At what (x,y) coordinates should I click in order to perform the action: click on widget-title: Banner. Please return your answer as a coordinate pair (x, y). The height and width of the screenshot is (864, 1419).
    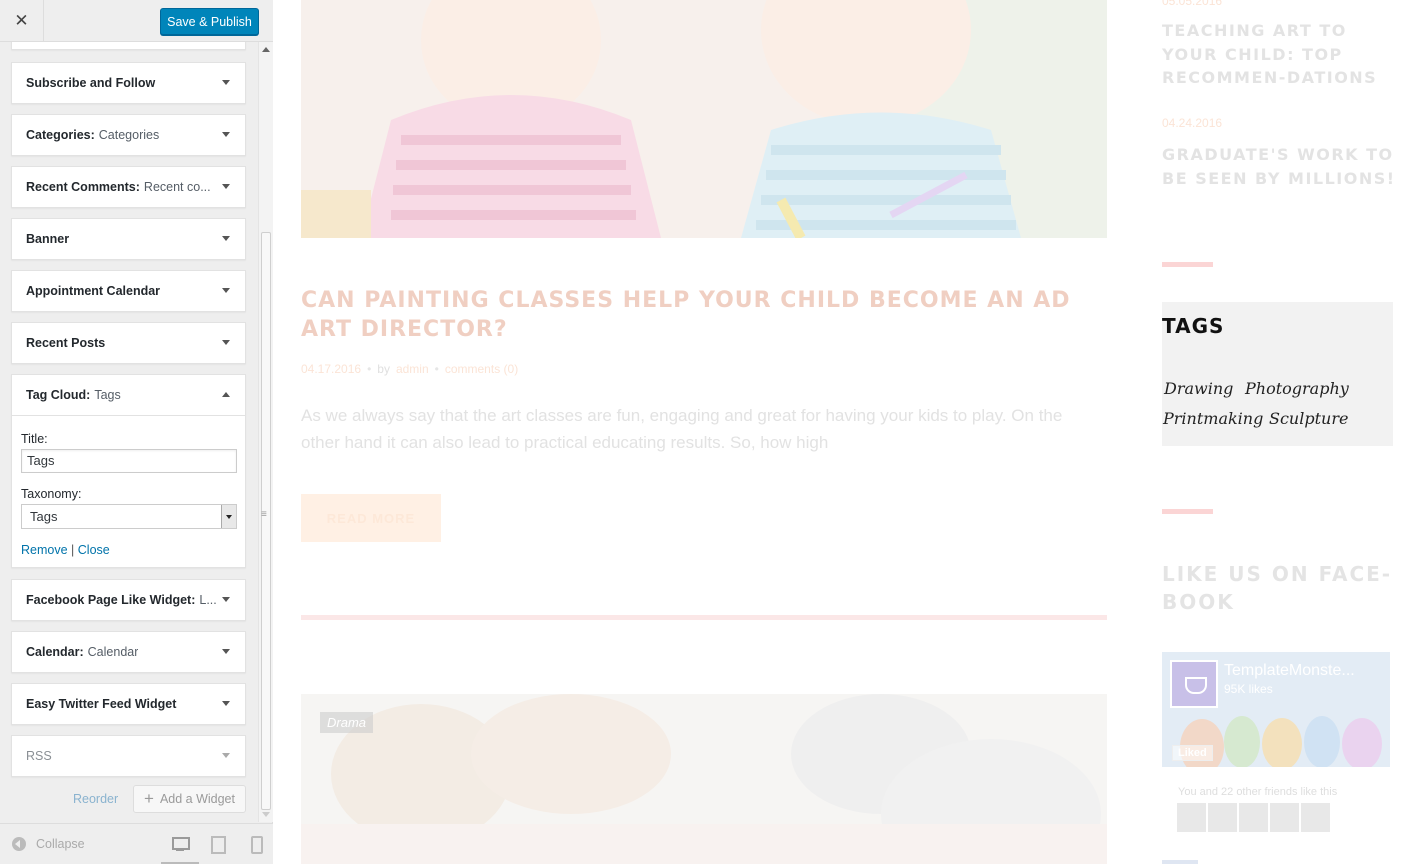
    Looking at the image, I should click on (48, 239).